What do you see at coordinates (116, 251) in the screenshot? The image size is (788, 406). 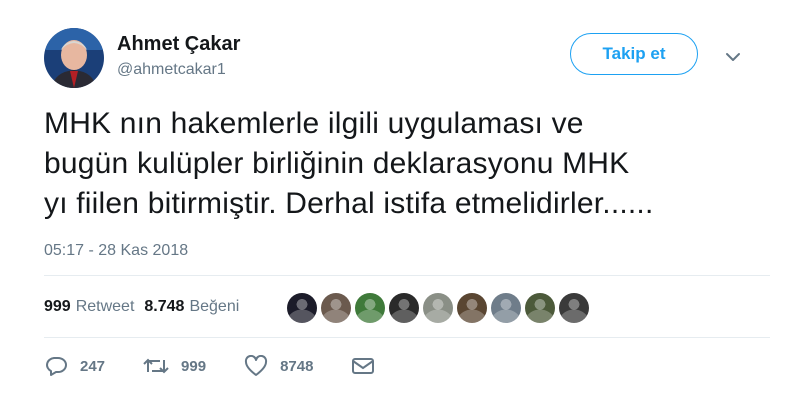 I see `tweet-timestamp: 05:17 - 28 Kas 2018` at bounding box center [116, 251].